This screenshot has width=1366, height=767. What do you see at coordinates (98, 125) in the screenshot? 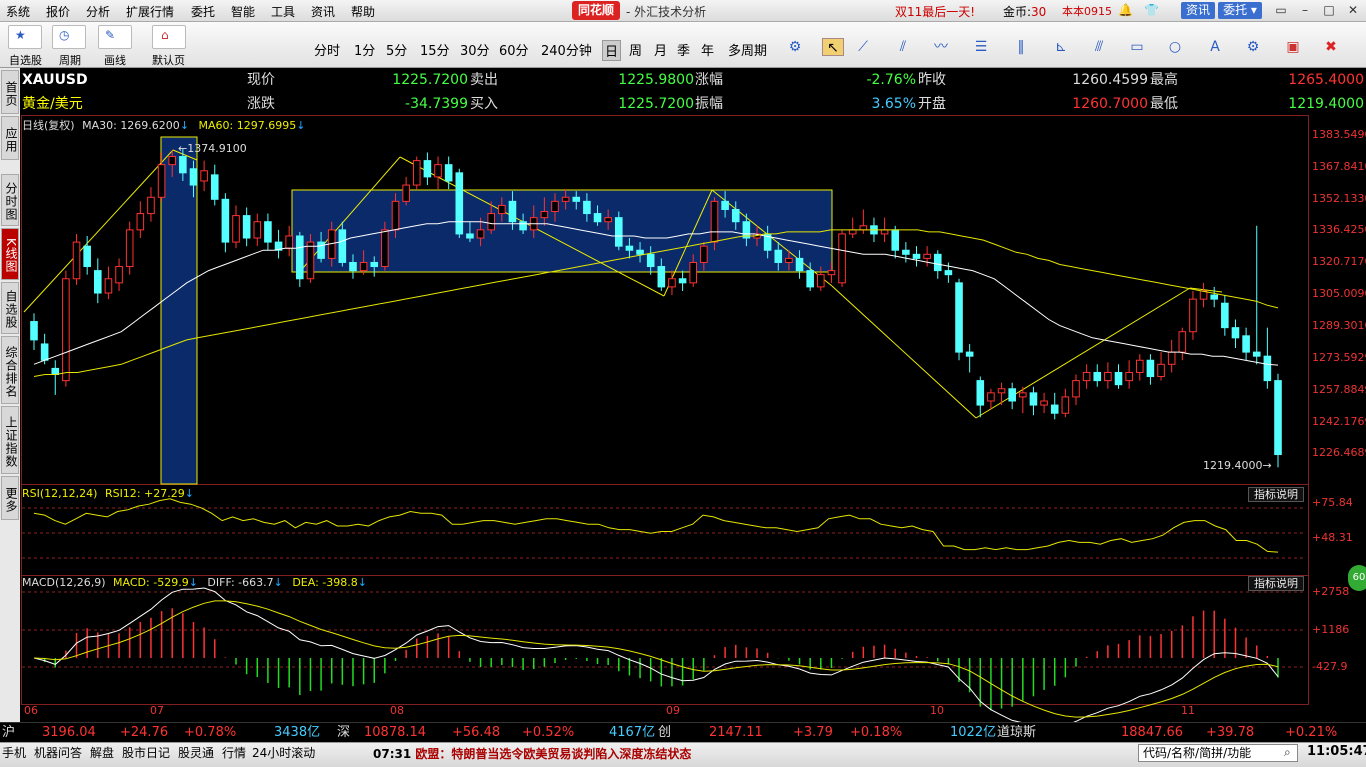
I see `ma30-name: MA30` at bounding box center [98, 125].